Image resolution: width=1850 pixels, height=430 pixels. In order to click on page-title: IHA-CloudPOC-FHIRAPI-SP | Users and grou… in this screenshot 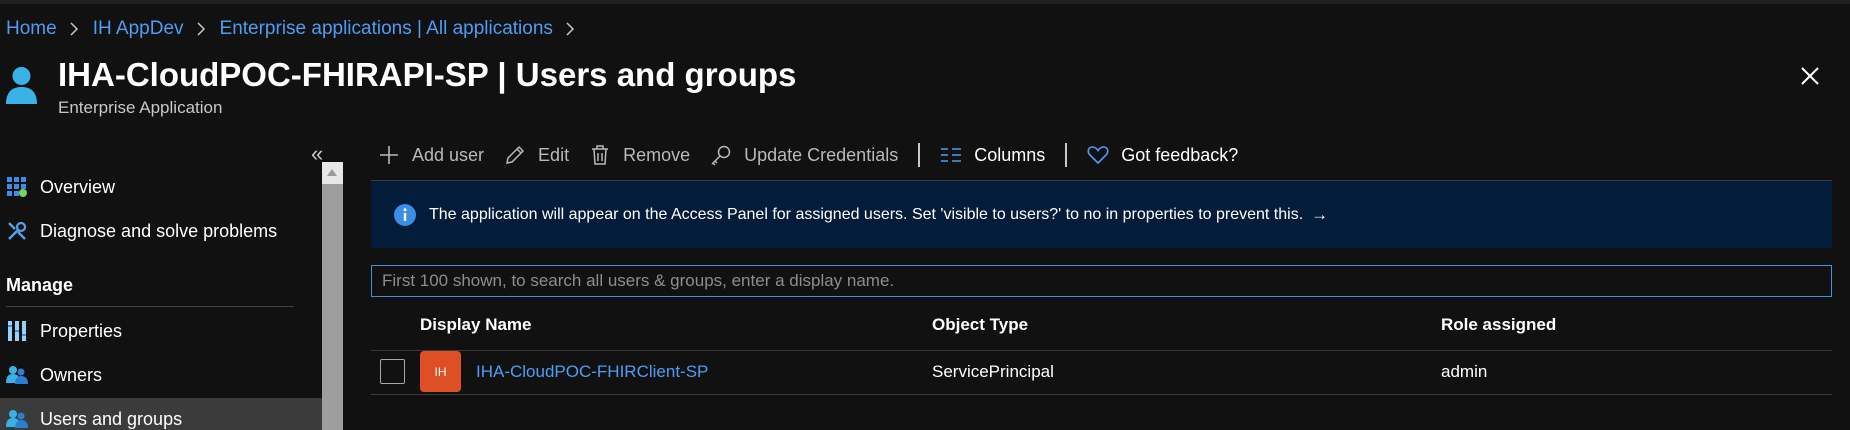, I will do `click(427, 75)`.